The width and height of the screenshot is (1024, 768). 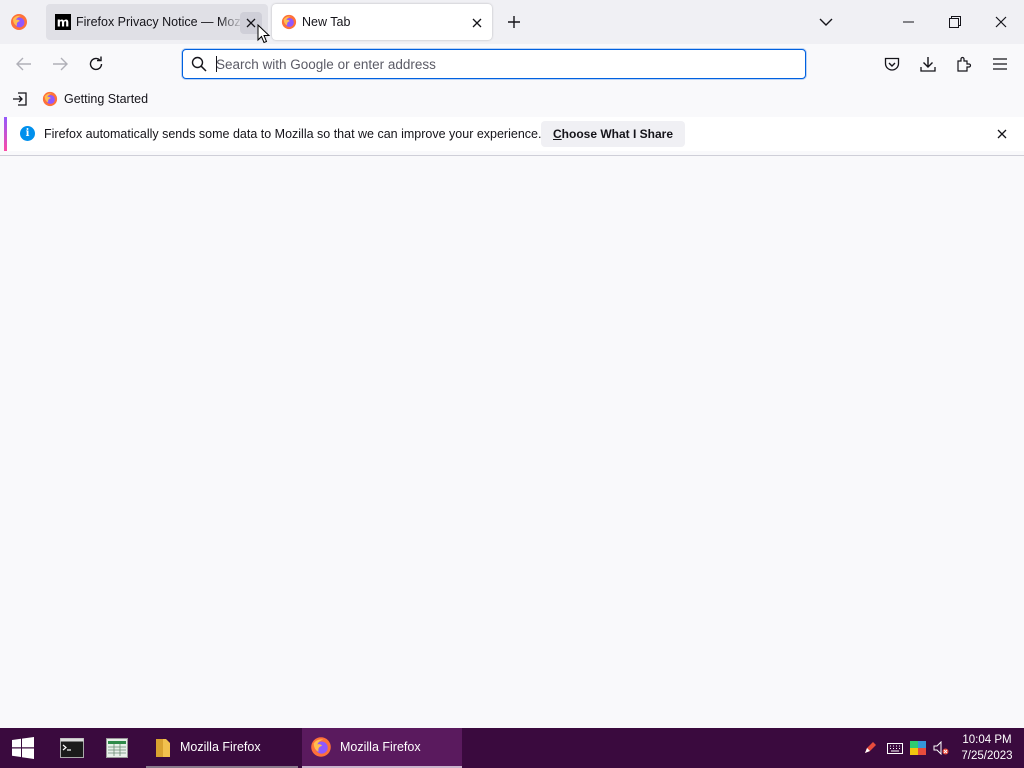 I want to click on plus-icon, so click(x=514, y=22).